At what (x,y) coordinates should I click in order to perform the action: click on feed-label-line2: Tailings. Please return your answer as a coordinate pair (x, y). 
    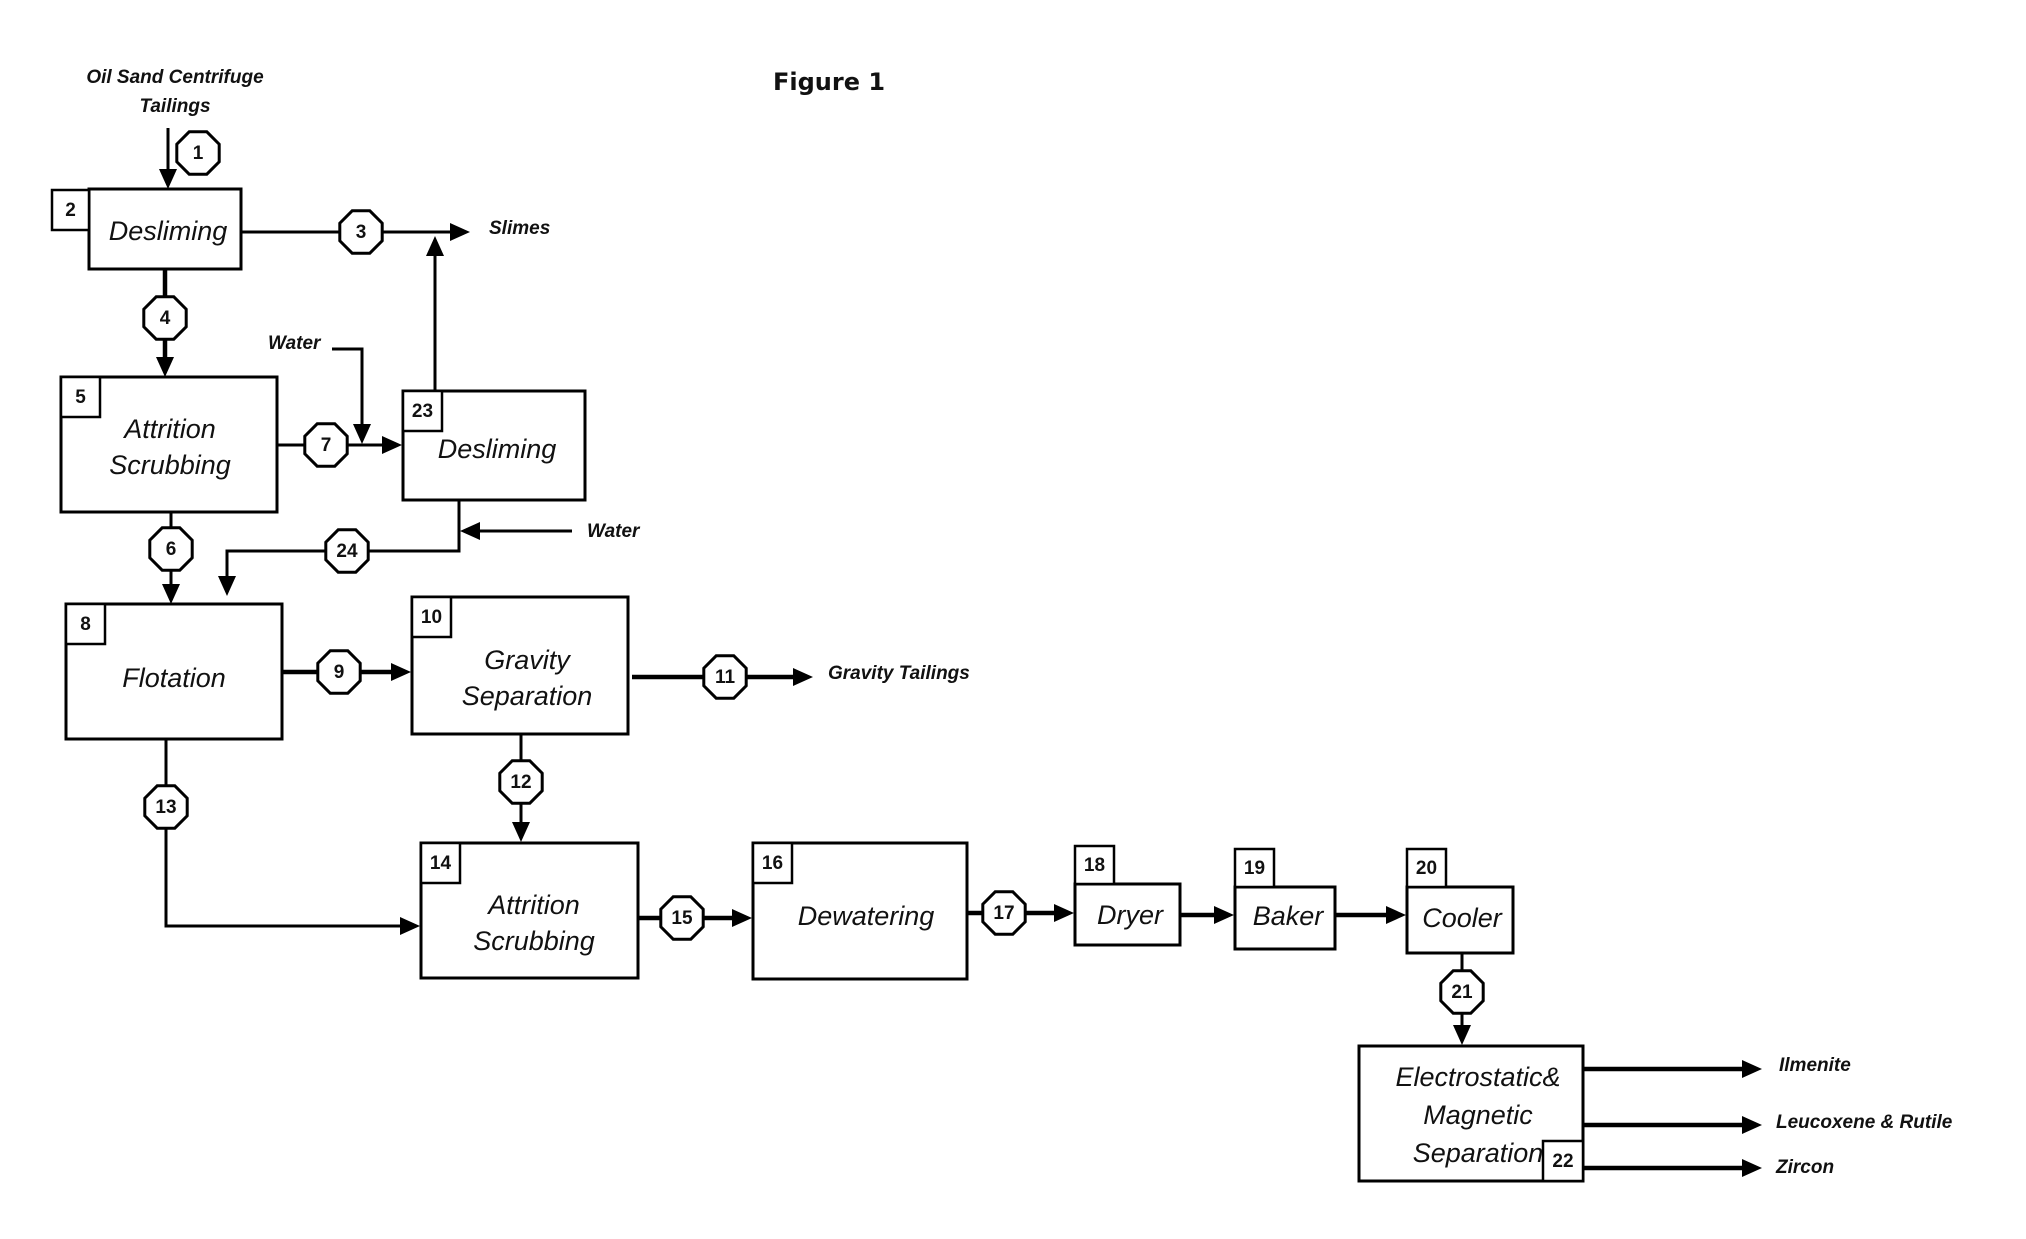
    Looking at the image, I should click on (174, 106).